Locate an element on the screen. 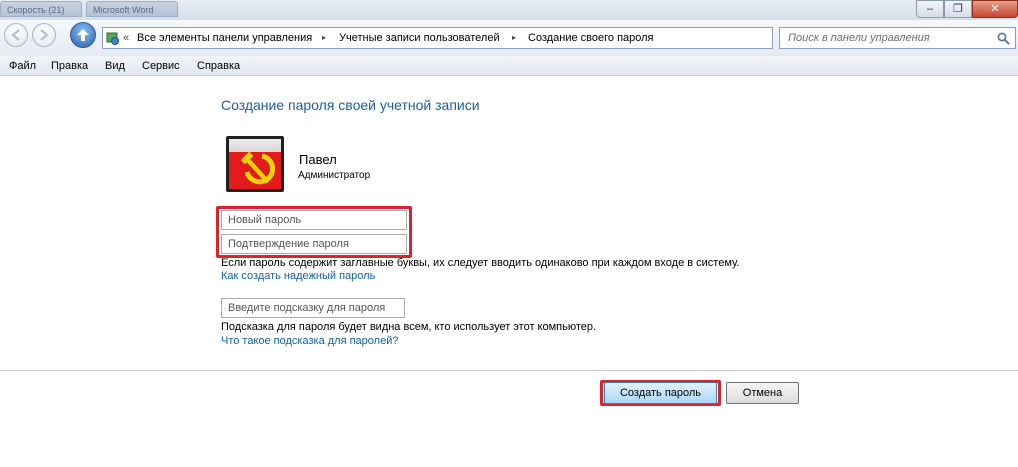  search-input-placeholder: Поиск в панели управления is located at coordinates (859, 38).